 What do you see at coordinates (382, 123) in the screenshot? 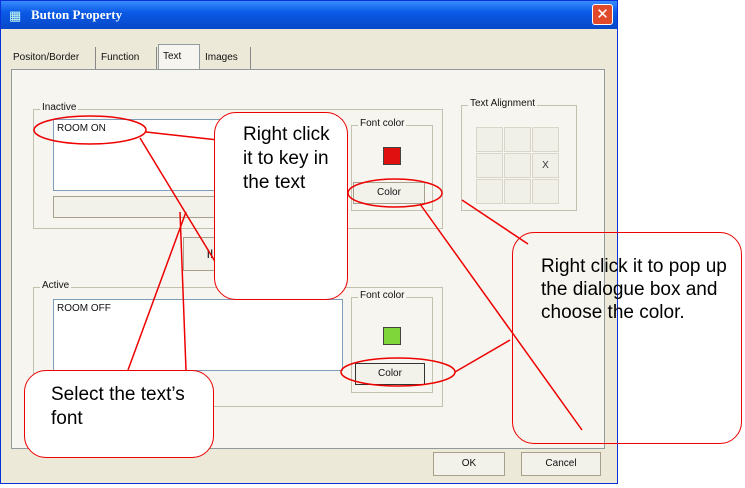
I see `inactive-font-color-label: Font color` at bounding box center [382, 123].